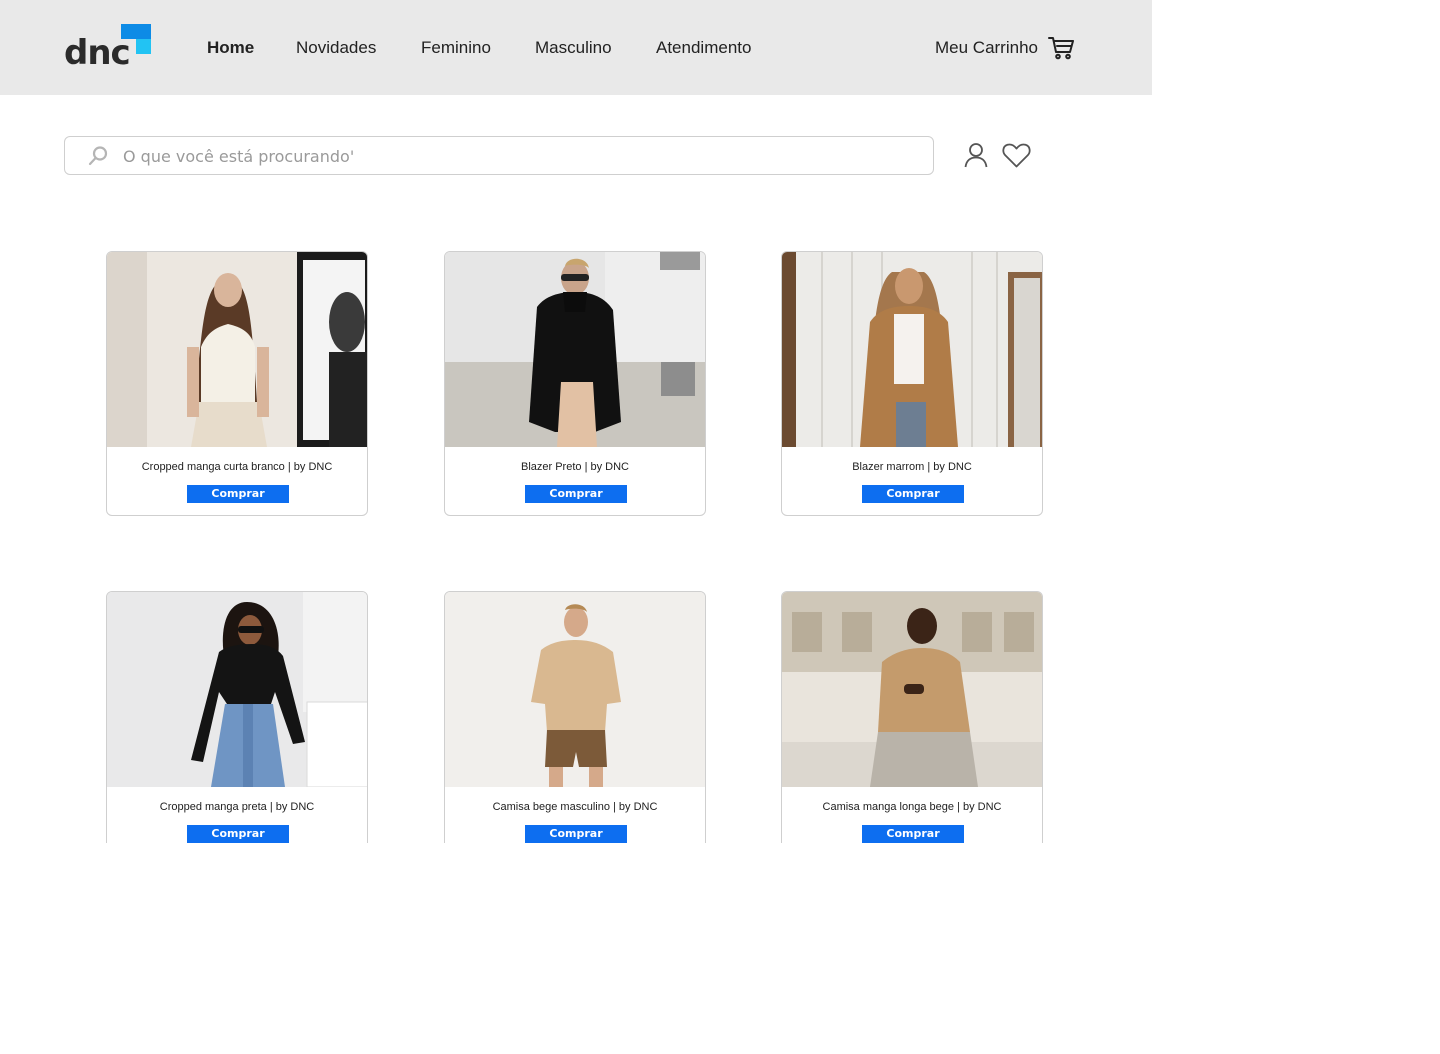 The height and width of the screenshot is (1054, 1440). I want to click on product-card: Blazer Preto | by DNC Comprar, so click(575, 383).